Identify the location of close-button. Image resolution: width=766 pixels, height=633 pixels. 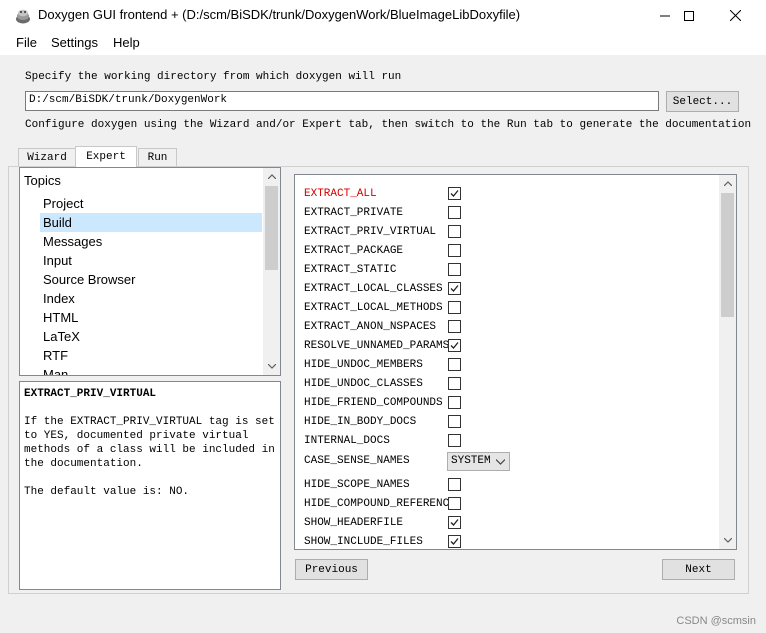
(735, 15).